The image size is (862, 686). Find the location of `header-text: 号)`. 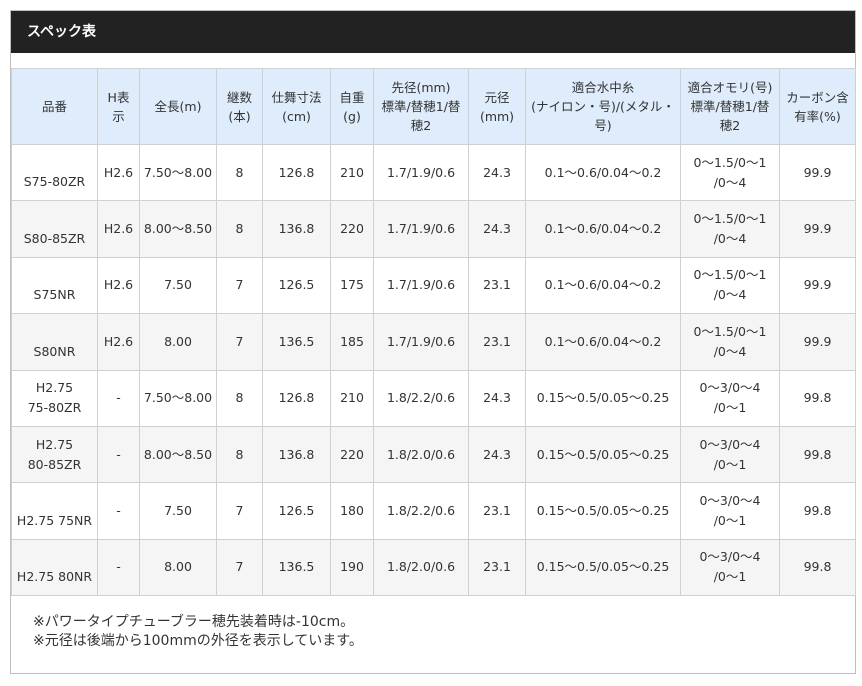

header-text: 号) is located at coordinates (603, 125).